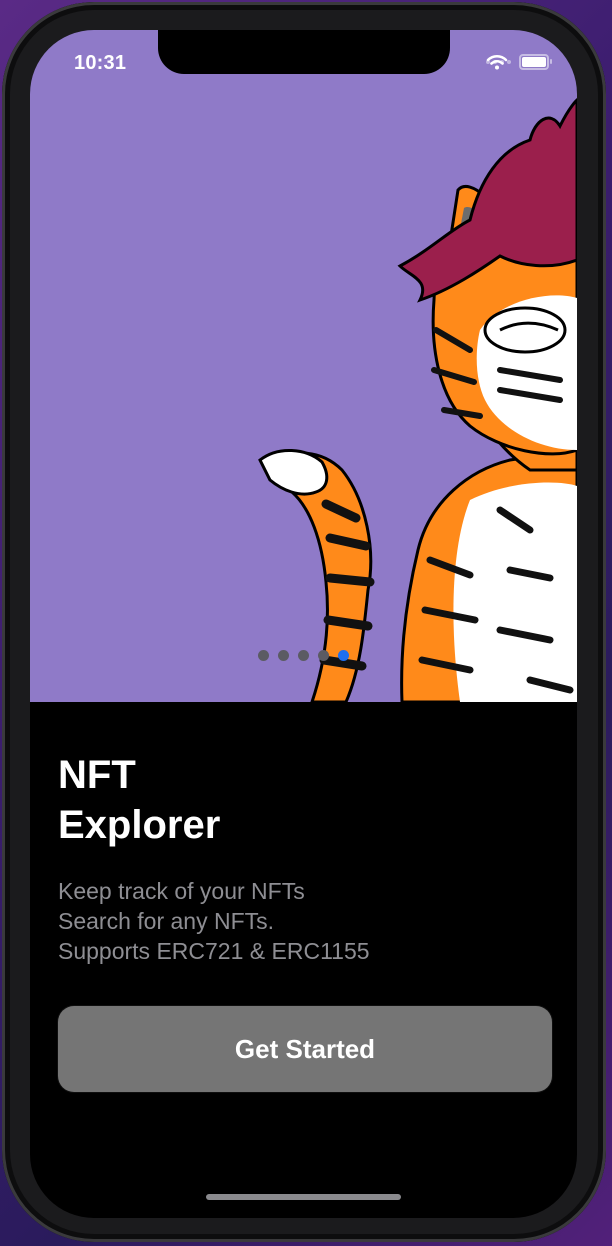 The image size is (612, 1246). What do you see at coordinates (305, 1049) in the screenshot?
I see `get-started-button: Get Started` at bounding box center [305, 1049].